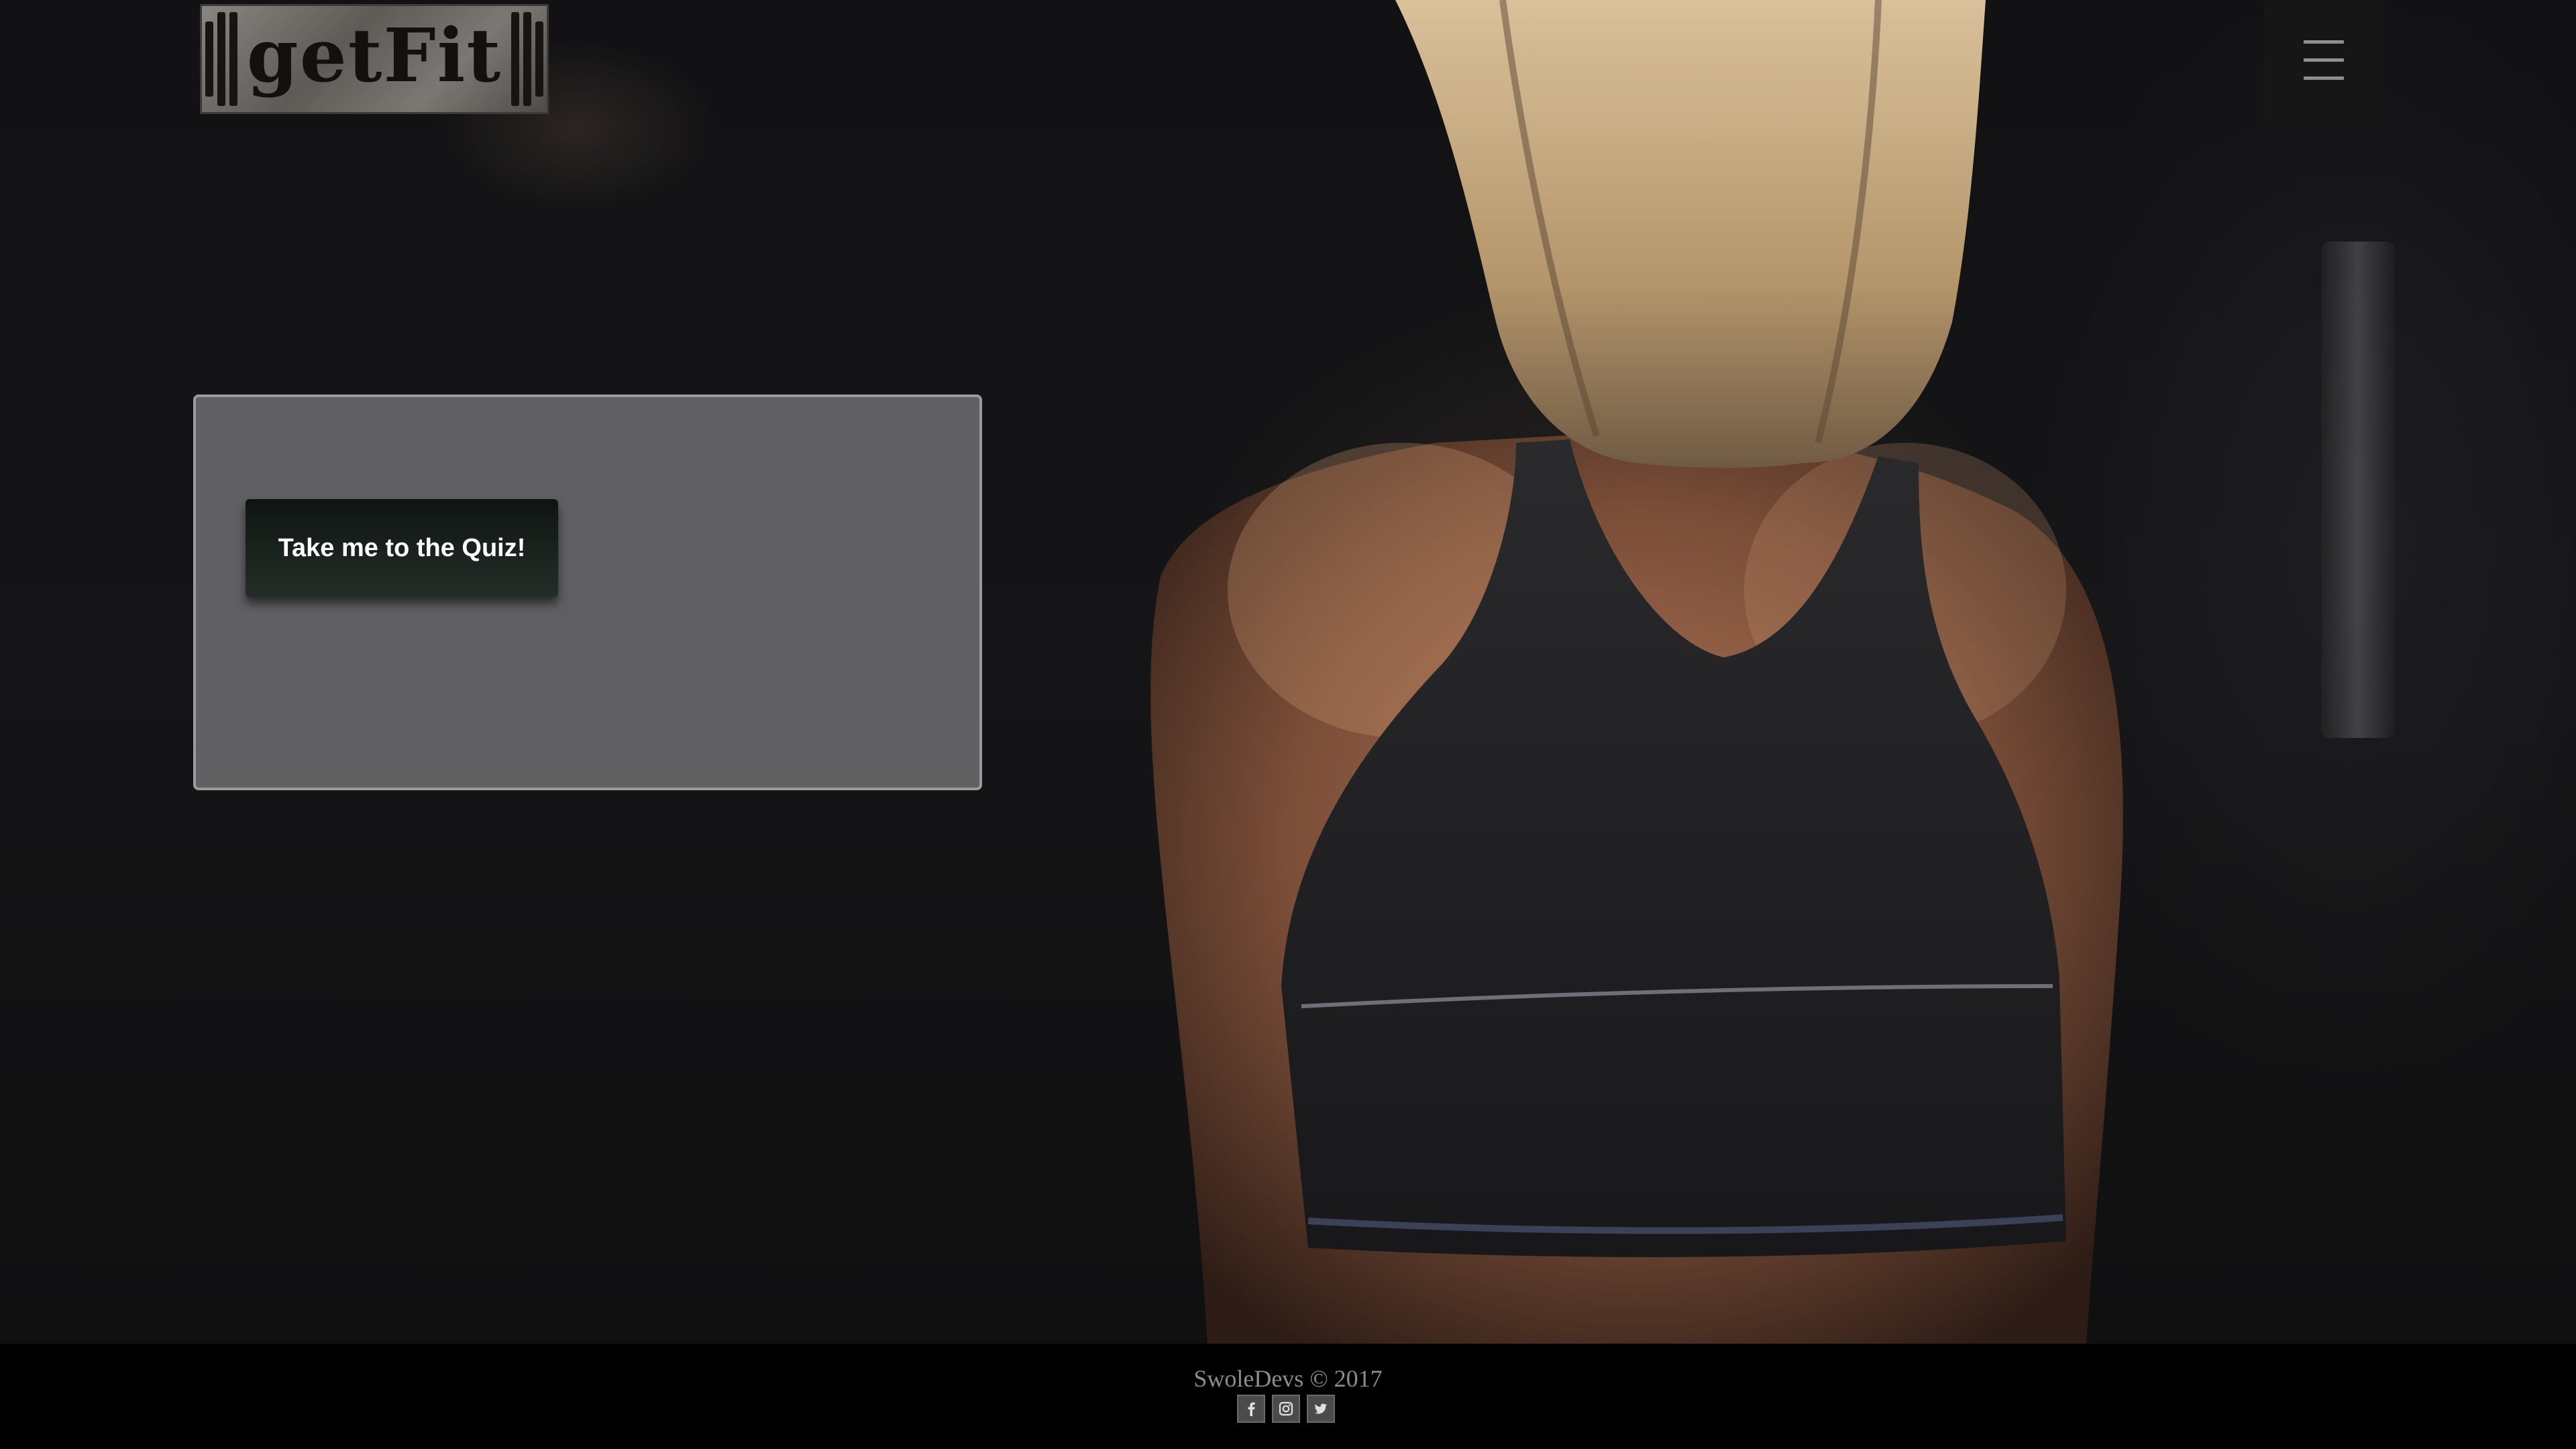 Image resolution: width=2576 pixels, height=1449 pixels. I want to click on hamburger-menu-icon, so click(2323, 59).